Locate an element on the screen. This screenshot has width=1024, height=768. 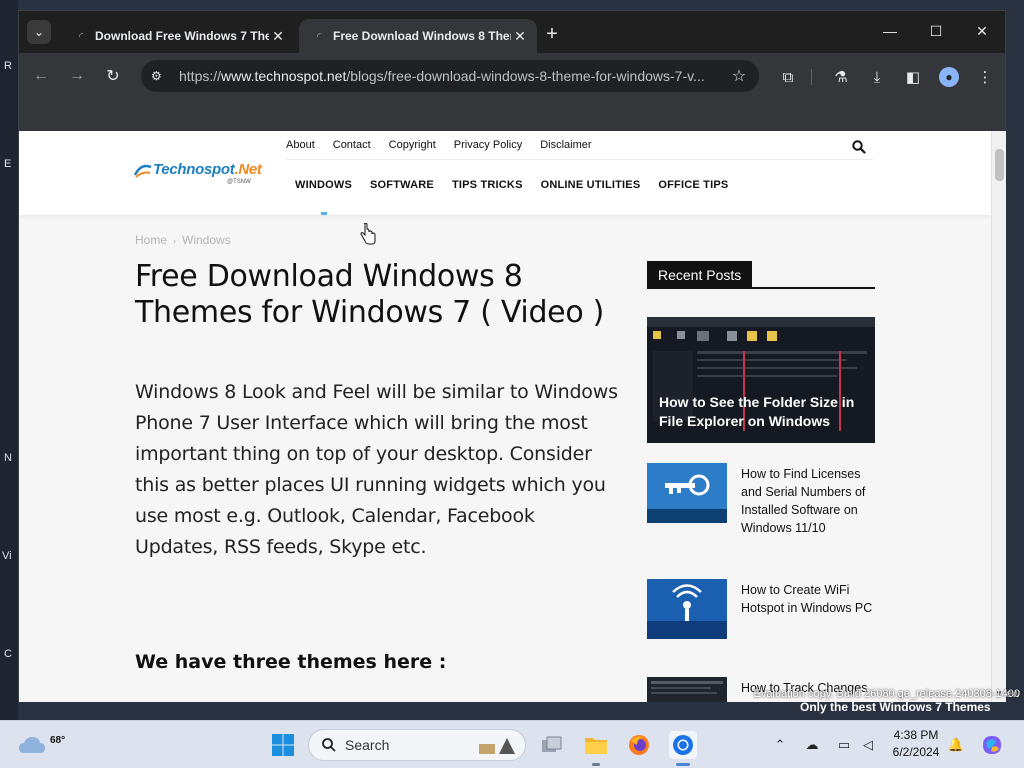
nav-tips-tricks: TIPS TRICKS is located at coordinates (487, 185).